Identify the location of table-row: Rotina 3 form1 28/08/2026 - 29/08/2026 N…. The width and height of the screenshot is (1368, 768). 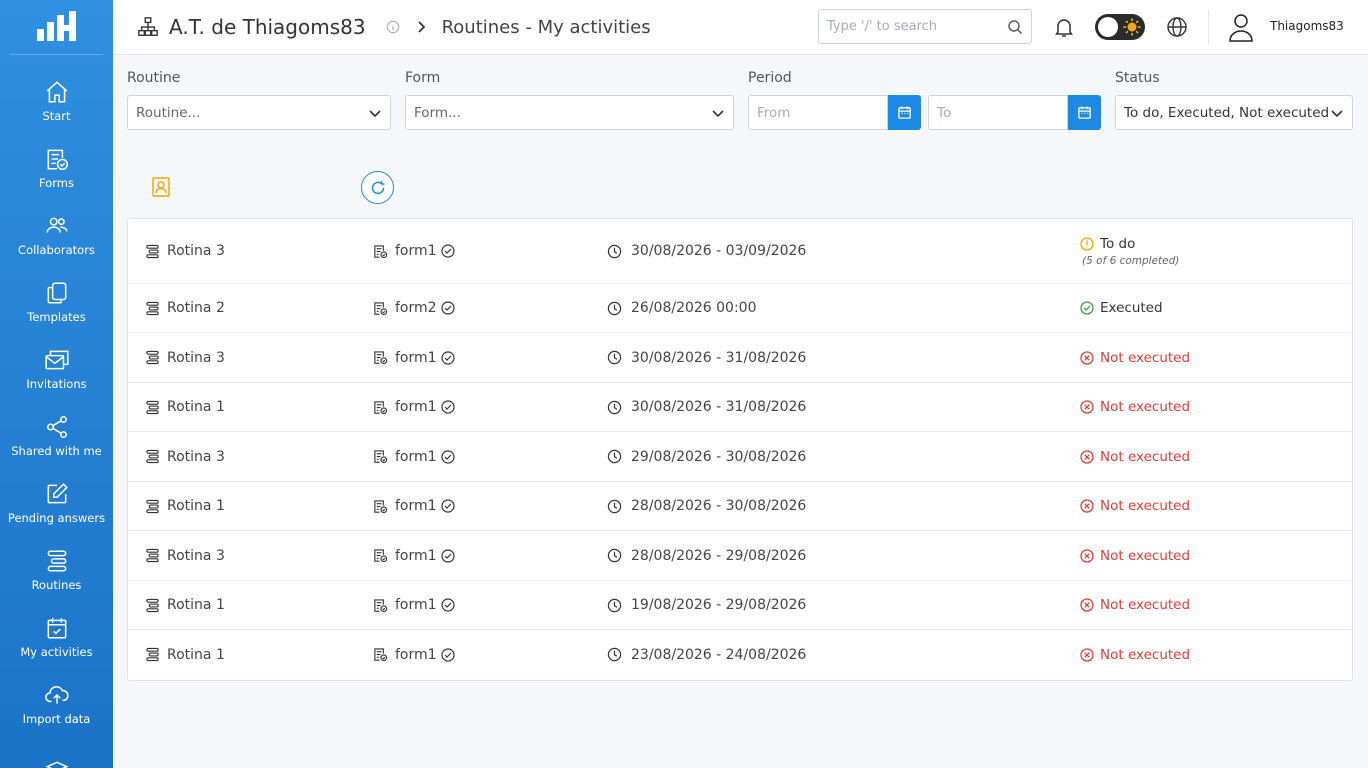
(740, 556).